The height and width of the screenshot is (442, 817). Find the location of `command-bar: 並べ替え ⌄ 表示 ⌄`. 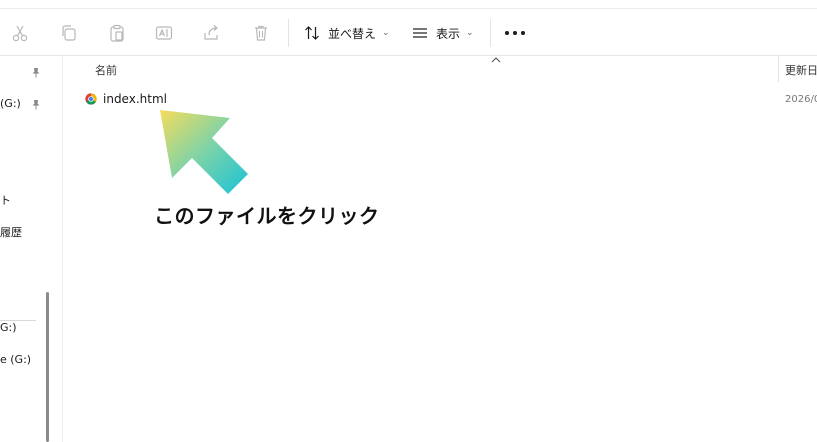

command-bar: 並べ替え ⌄ 表示 ⌄ is located at coordinates (408, 32).